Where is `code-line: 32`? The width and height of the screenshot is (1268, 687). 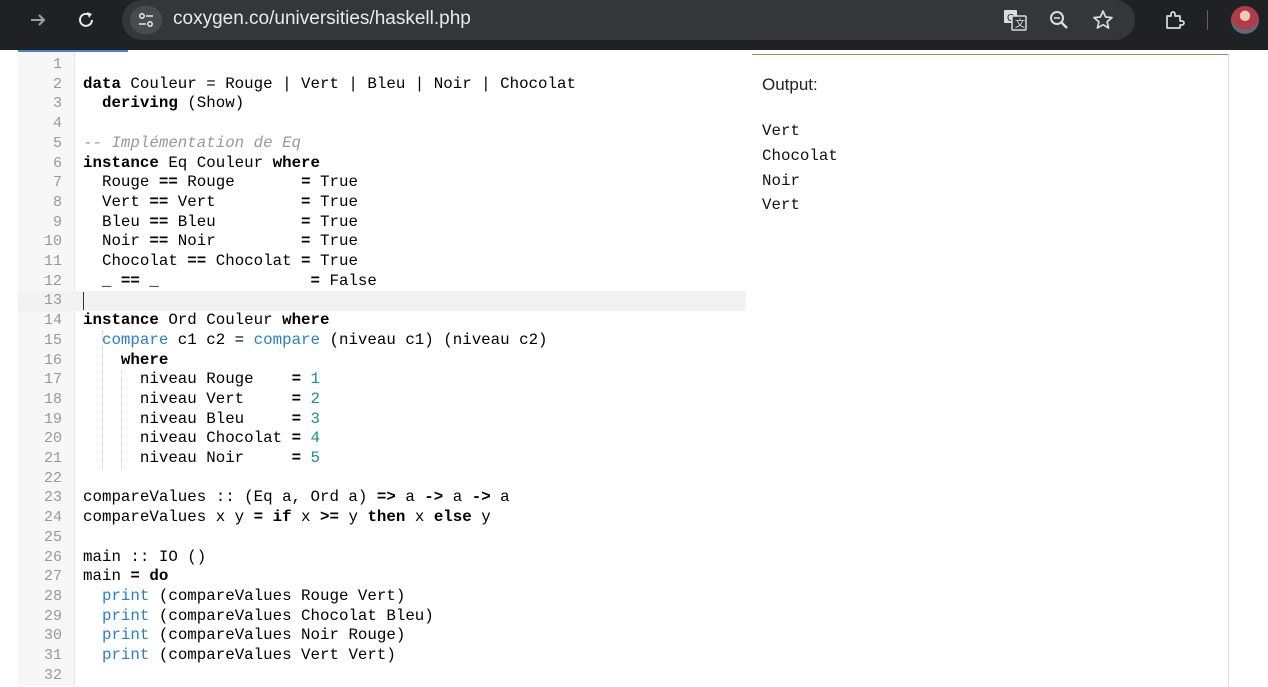
code-line: 32 is located at coordinates (382, 676).